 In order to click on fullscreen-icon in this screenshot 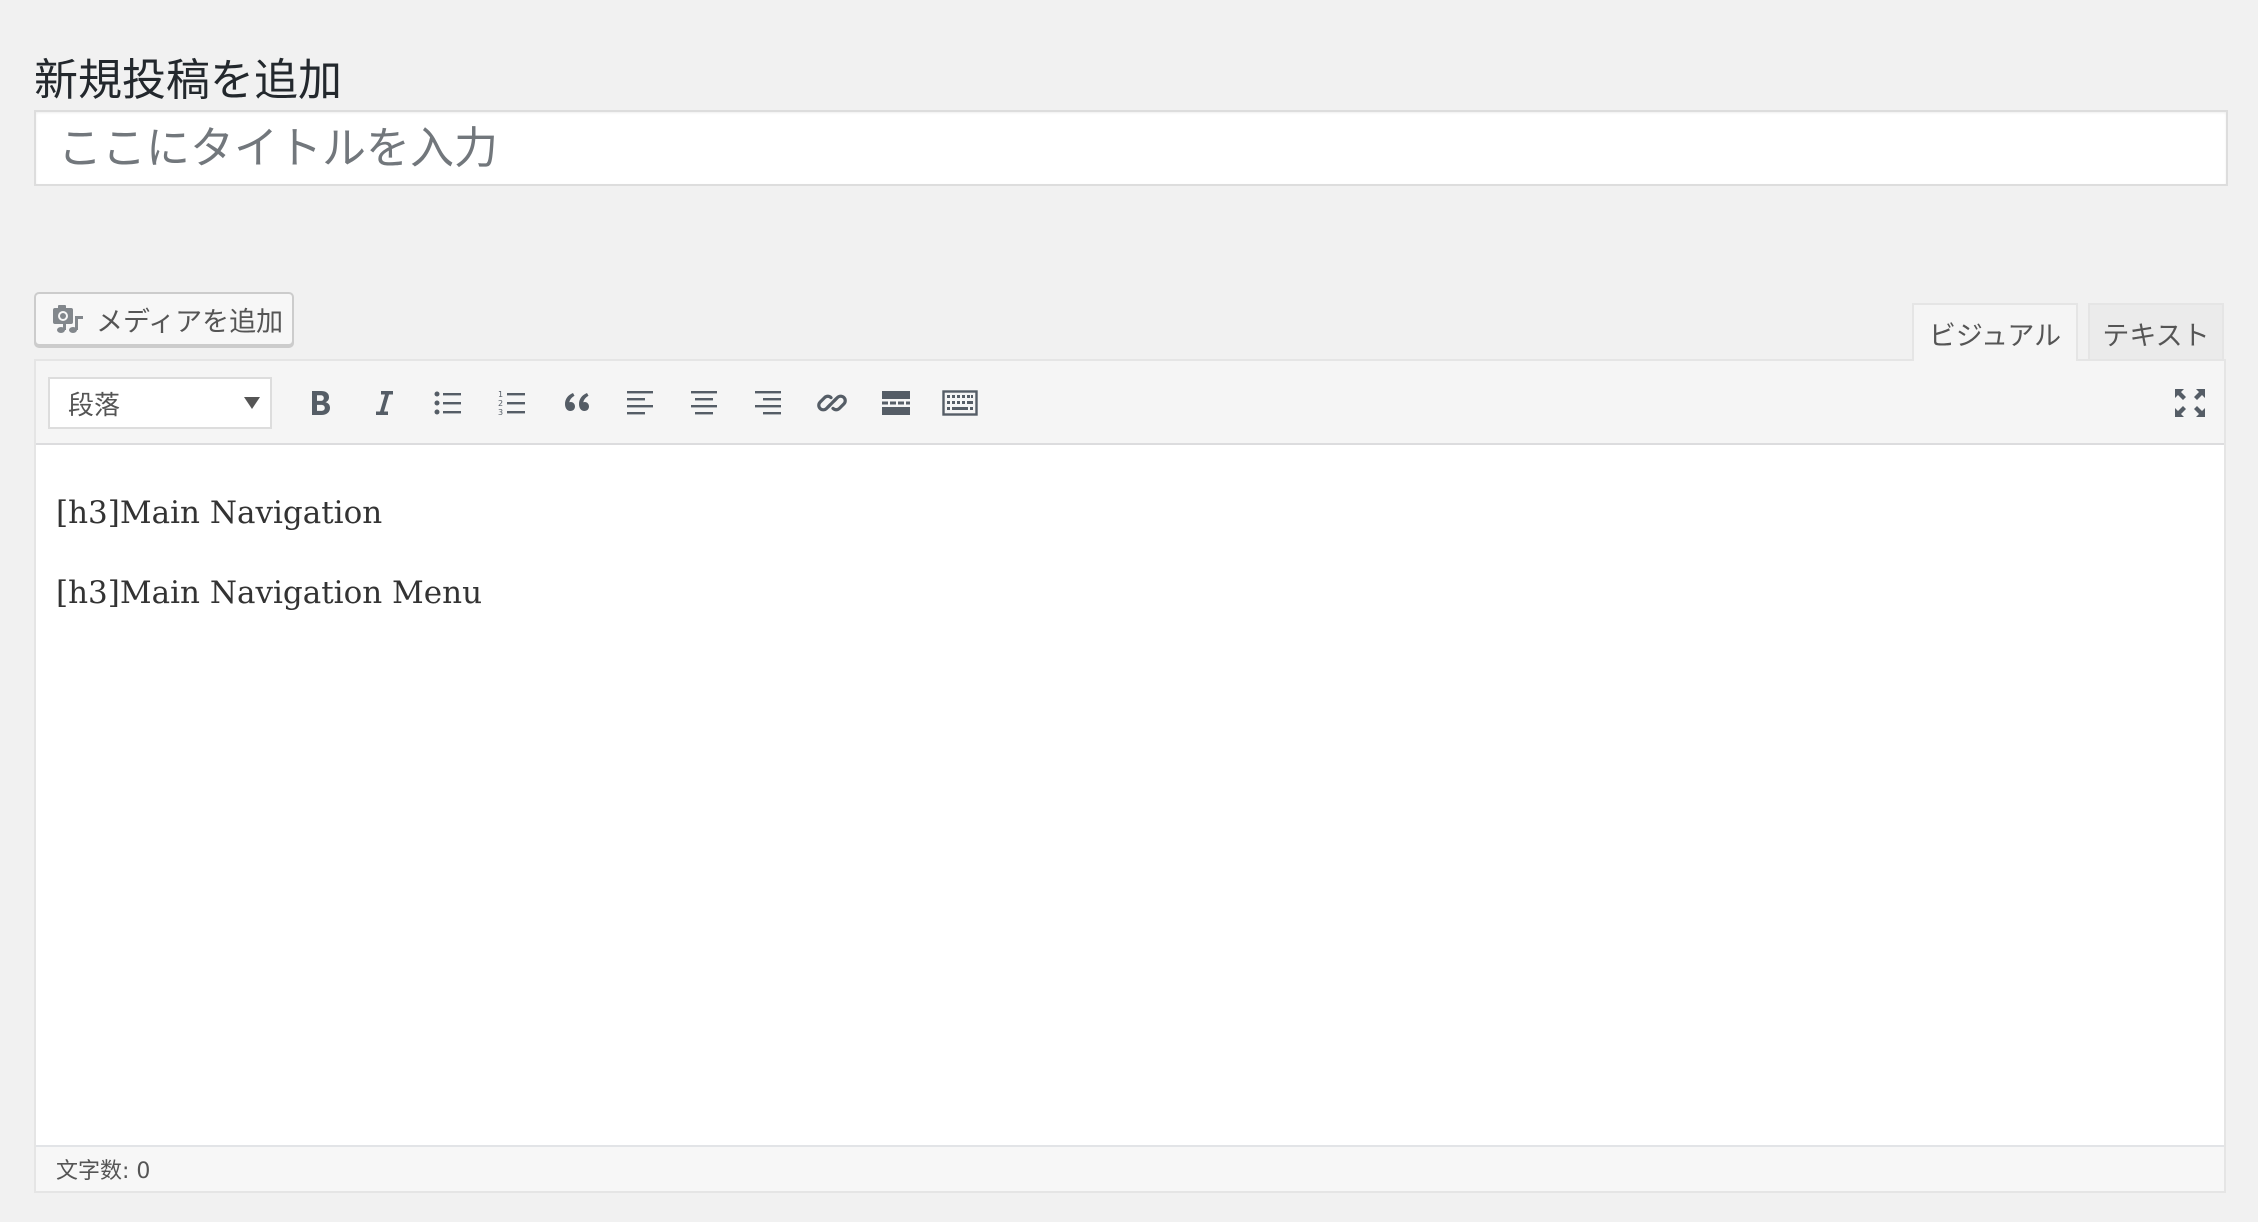, I will do `click(2190, 403)`.